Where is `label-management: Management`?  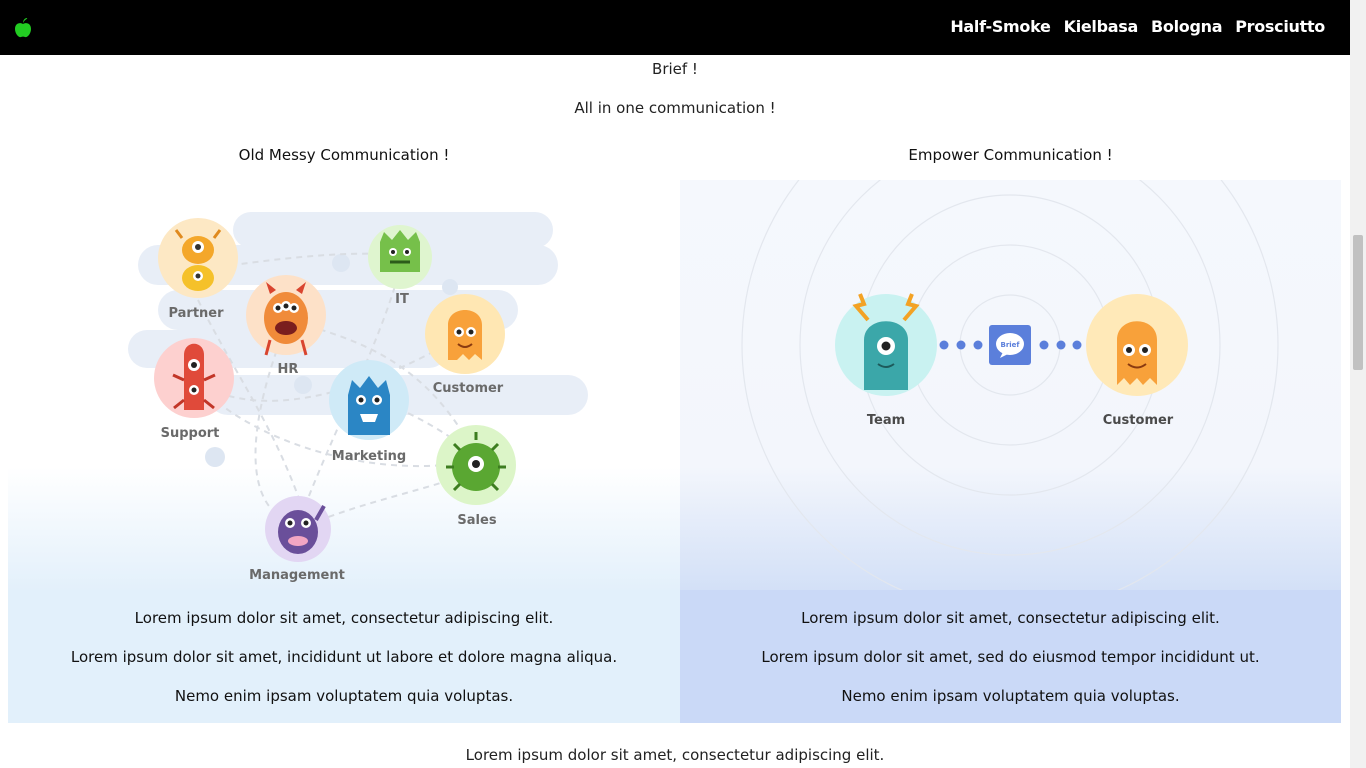
label-management: Management is located at coordinates (297, 575).